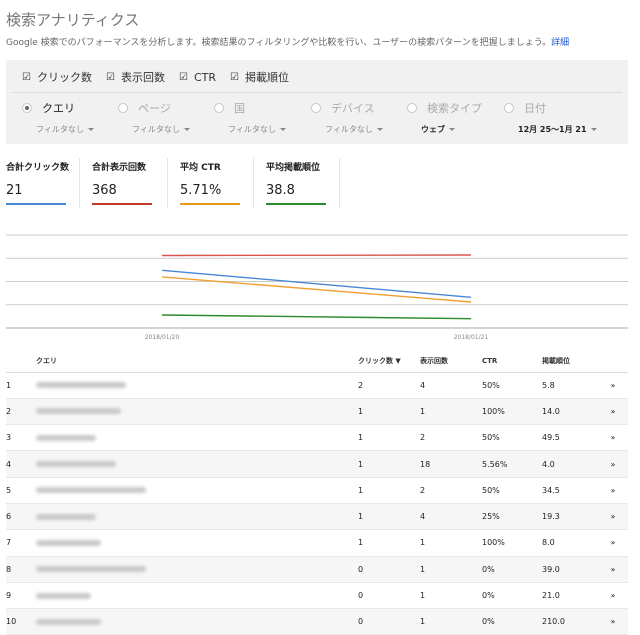 The width and height of the screenshot is (640, 635). Describe the element at coordinates (58, 108) in the screenshot. I see `dimension-label: クエリ` at that location.